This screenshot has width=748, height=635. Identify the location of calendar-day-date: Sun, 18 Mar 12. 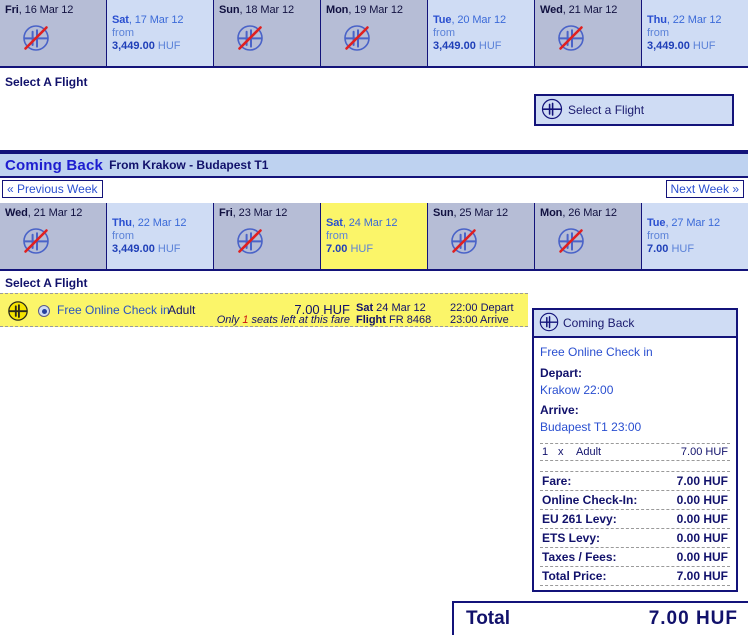
(267, 10).